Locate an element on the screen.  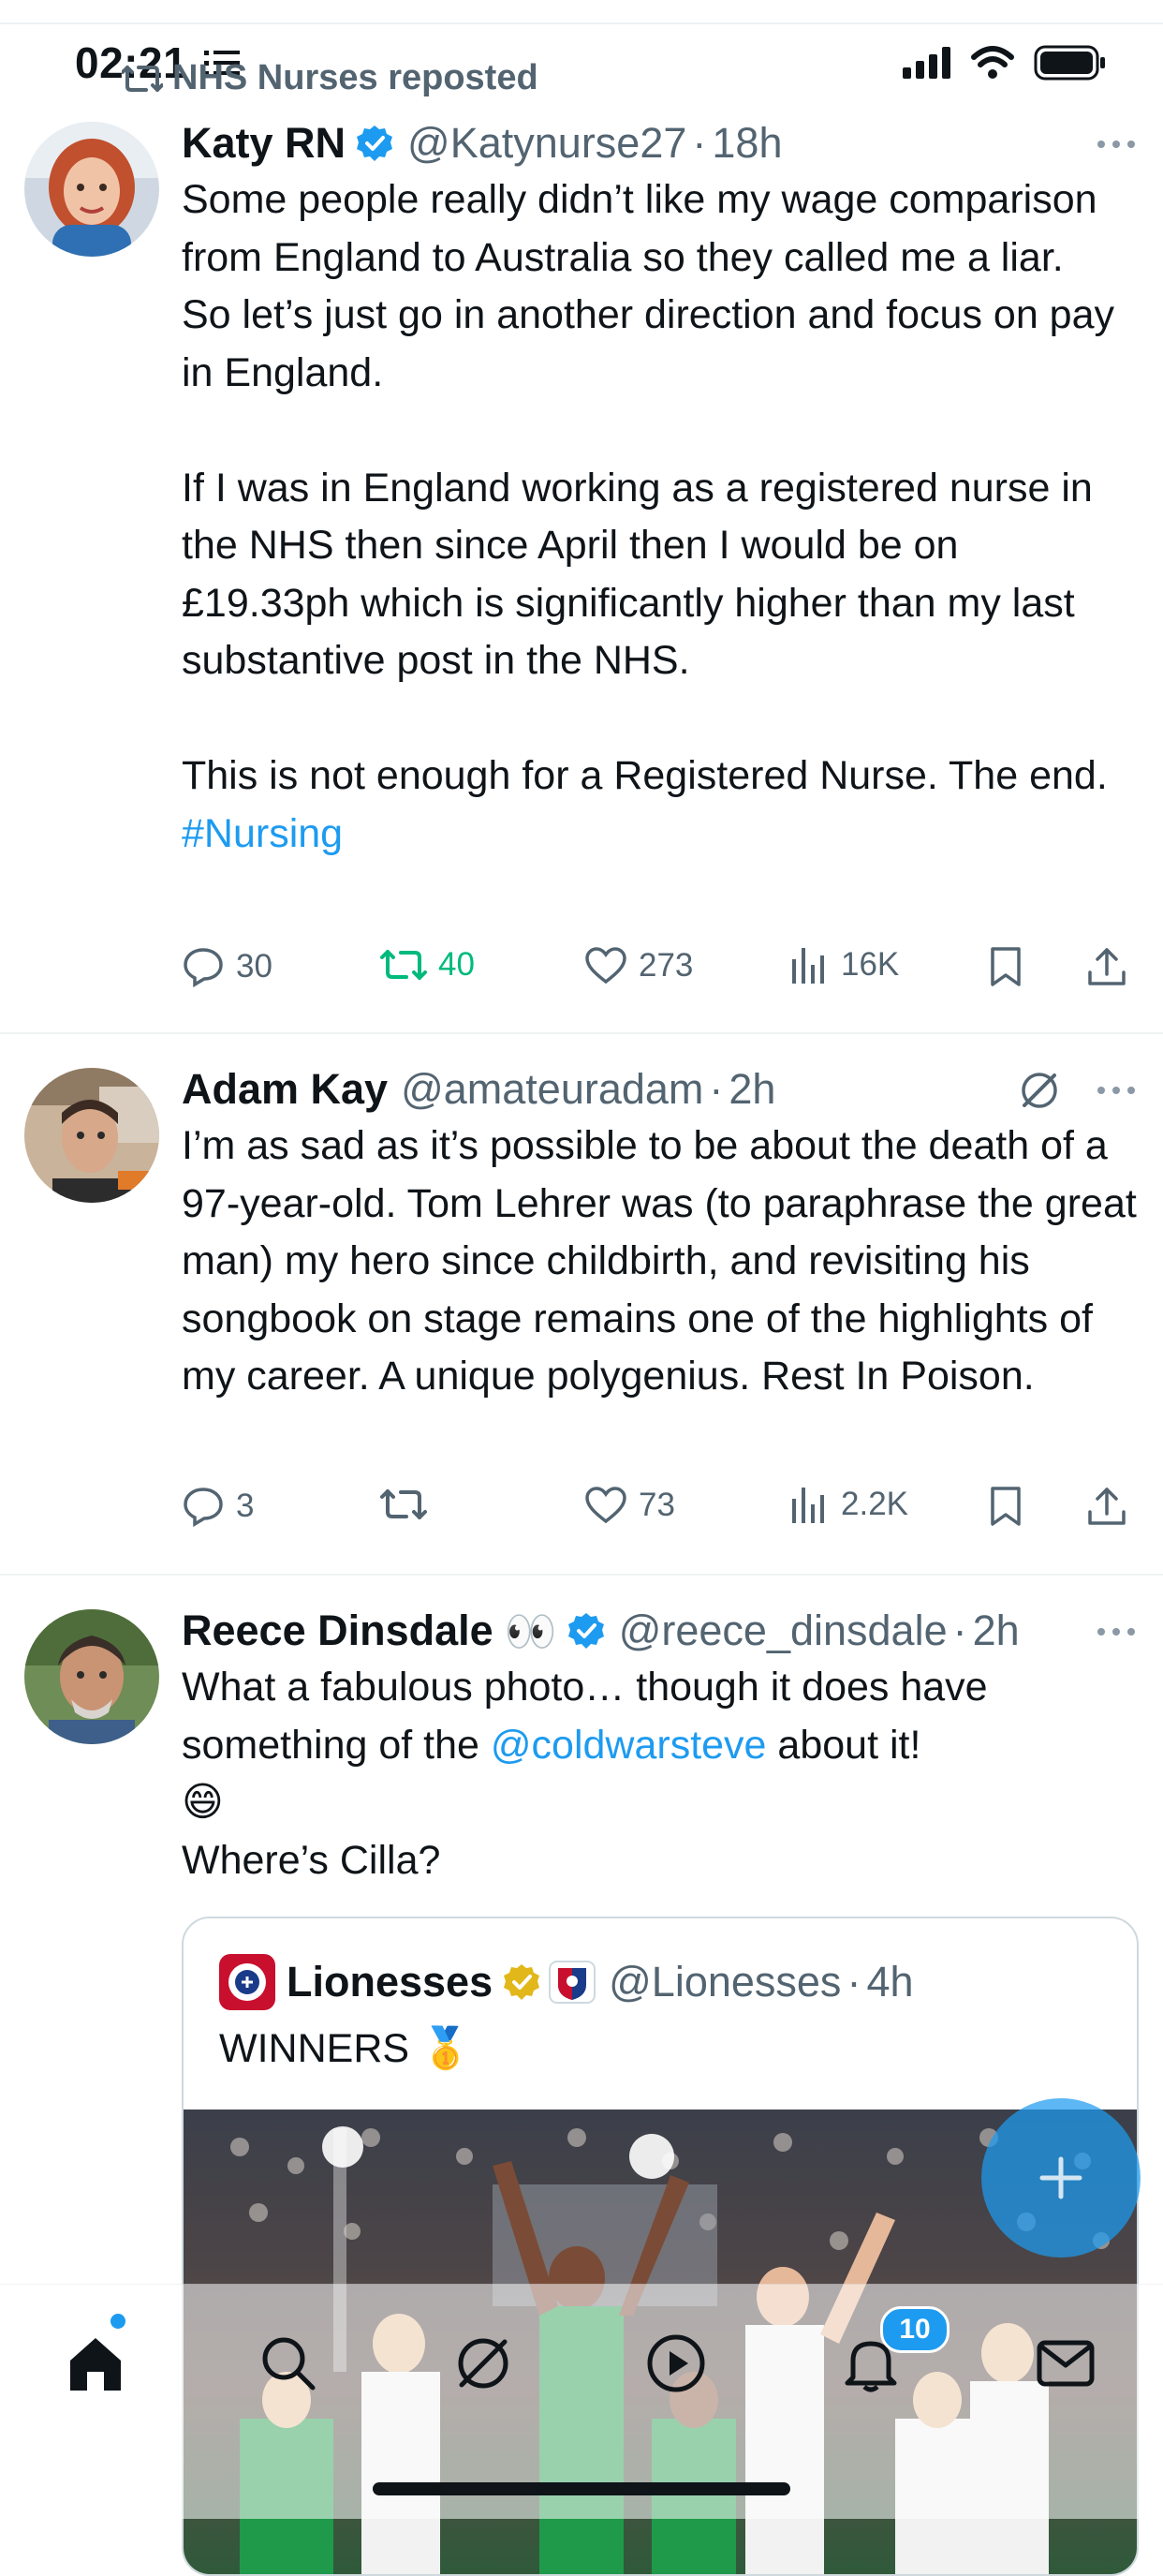
repost-button: 40 is located at coordinates (427, 965).